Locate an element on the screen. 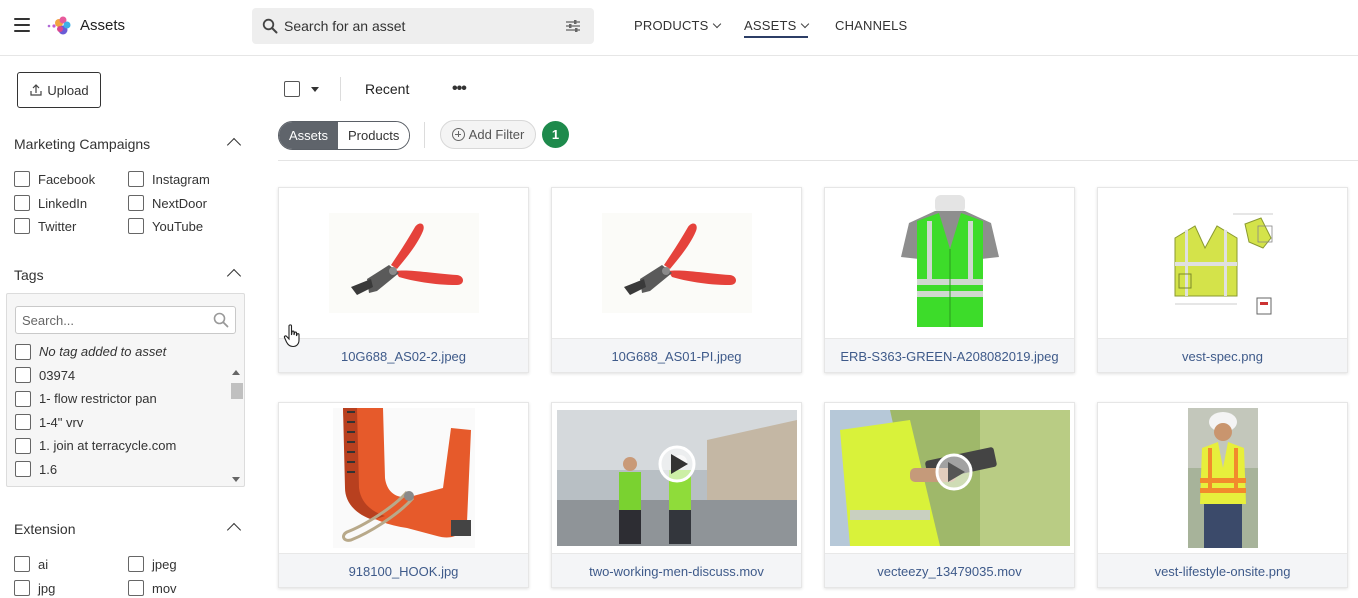  tag-list-scrollbar is located at coordinates (236, 426).